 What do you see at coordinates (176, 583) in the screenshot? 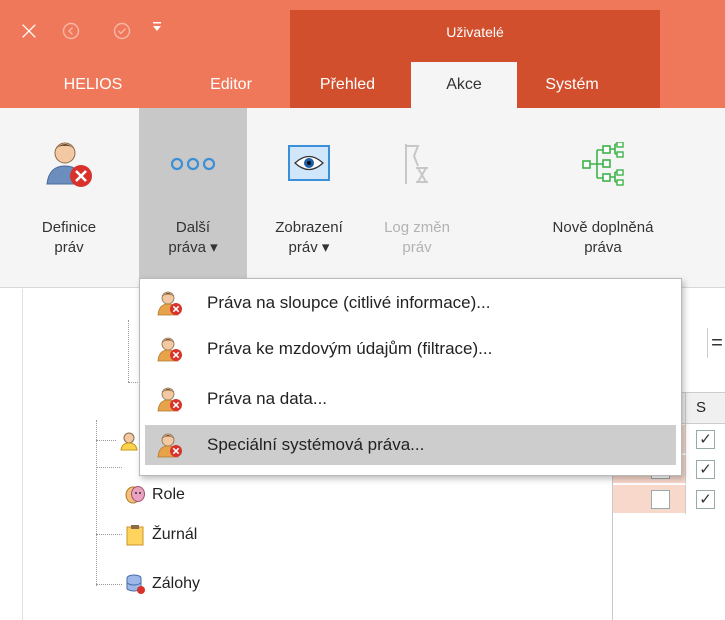
I see `tree-label-zalohy: Zálohy` at bounding box center [176, 583].